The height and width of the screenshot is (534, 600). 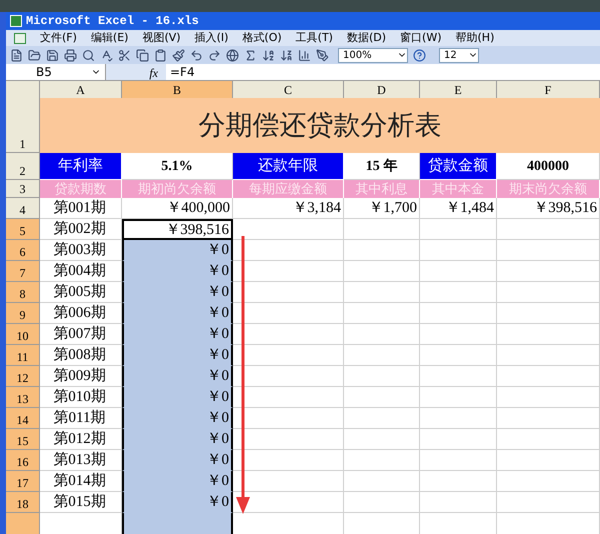 I want to click on menu-item: 帮助(H), so click(x=475, y=38).